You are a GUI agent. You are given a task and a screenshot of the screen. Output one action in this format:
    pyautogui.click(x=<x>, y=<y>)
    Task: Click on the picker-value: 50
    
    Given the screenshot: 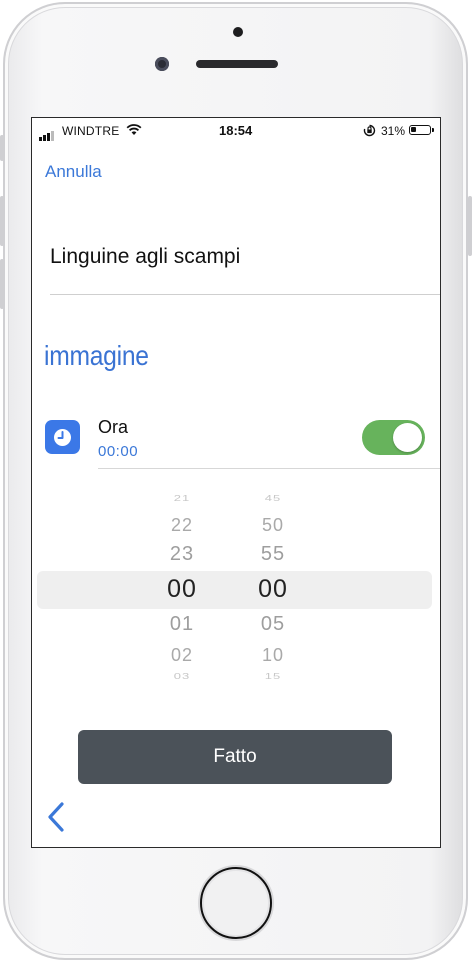 What is the action you would take?
    pyautogui.click(x=273, y=525)
    